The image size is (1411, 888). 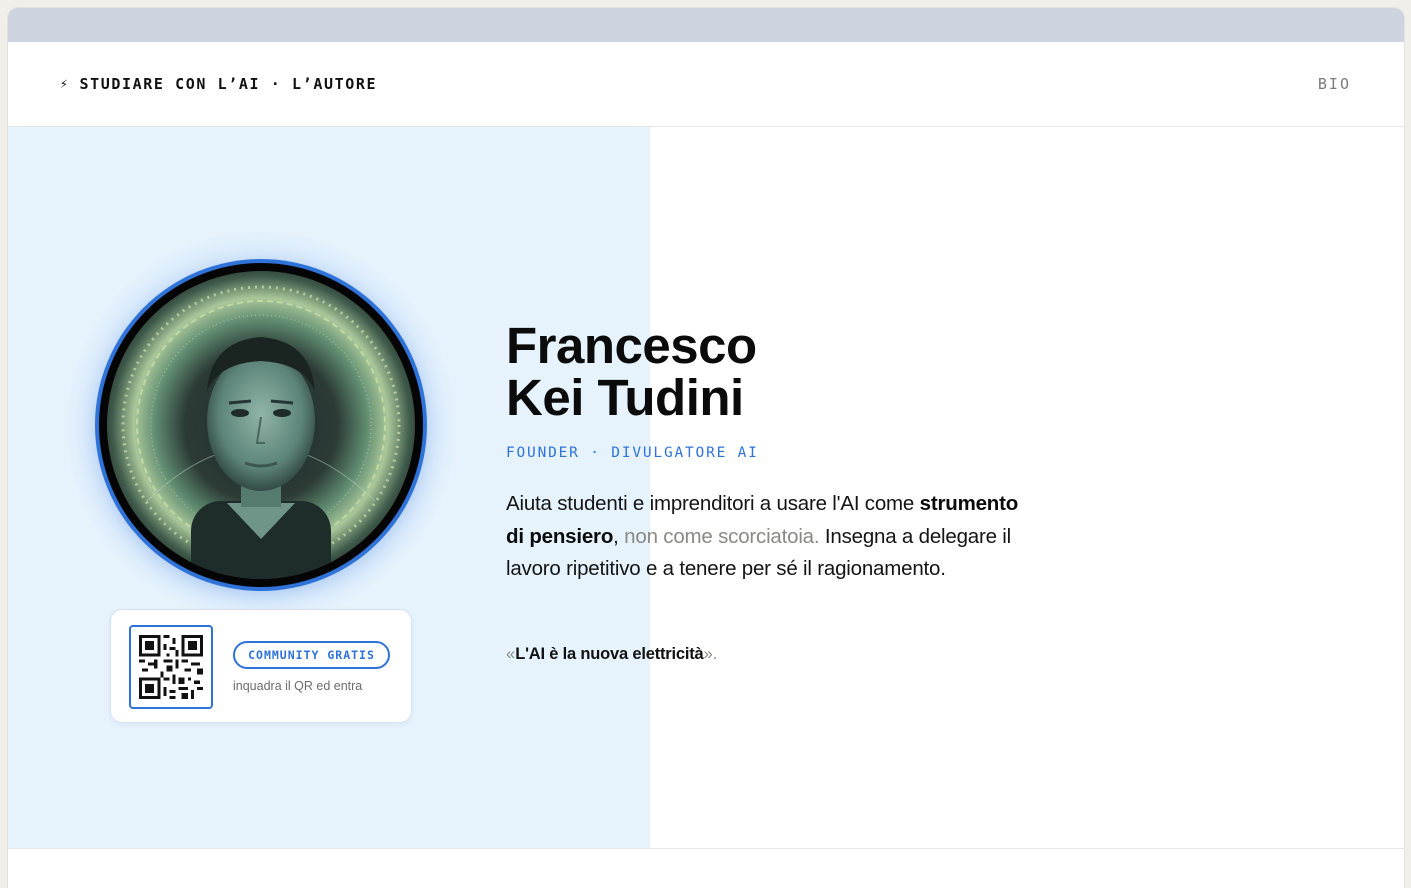 What do you see at coordinates (719, 536) in the screenshot?
I see `bio-muted-text: non come scorciatoia.` at bounding box center [719, 536].